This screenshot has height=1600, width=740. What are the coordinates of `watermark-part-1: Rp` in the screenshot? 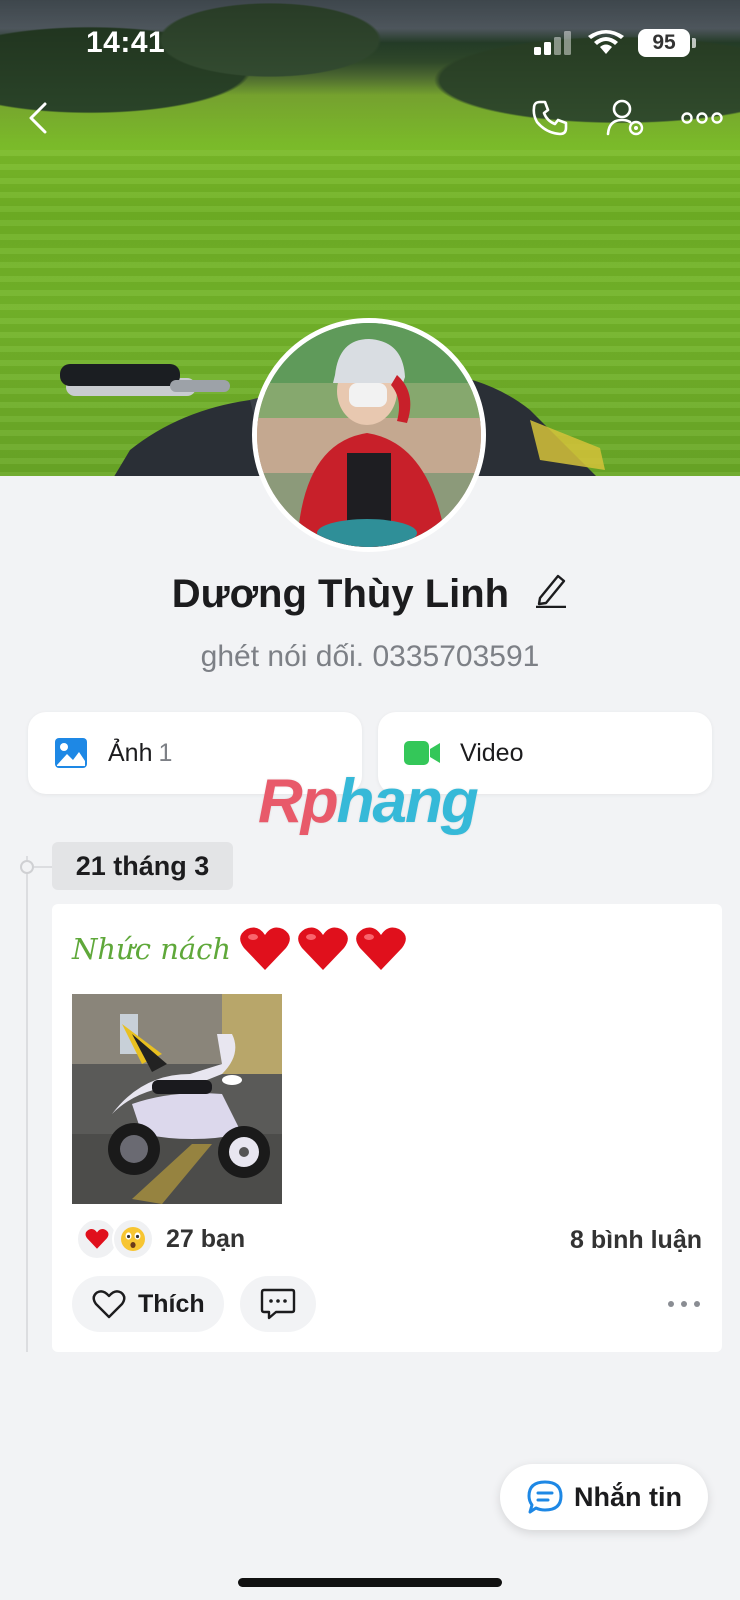 It's located at (298, 801).